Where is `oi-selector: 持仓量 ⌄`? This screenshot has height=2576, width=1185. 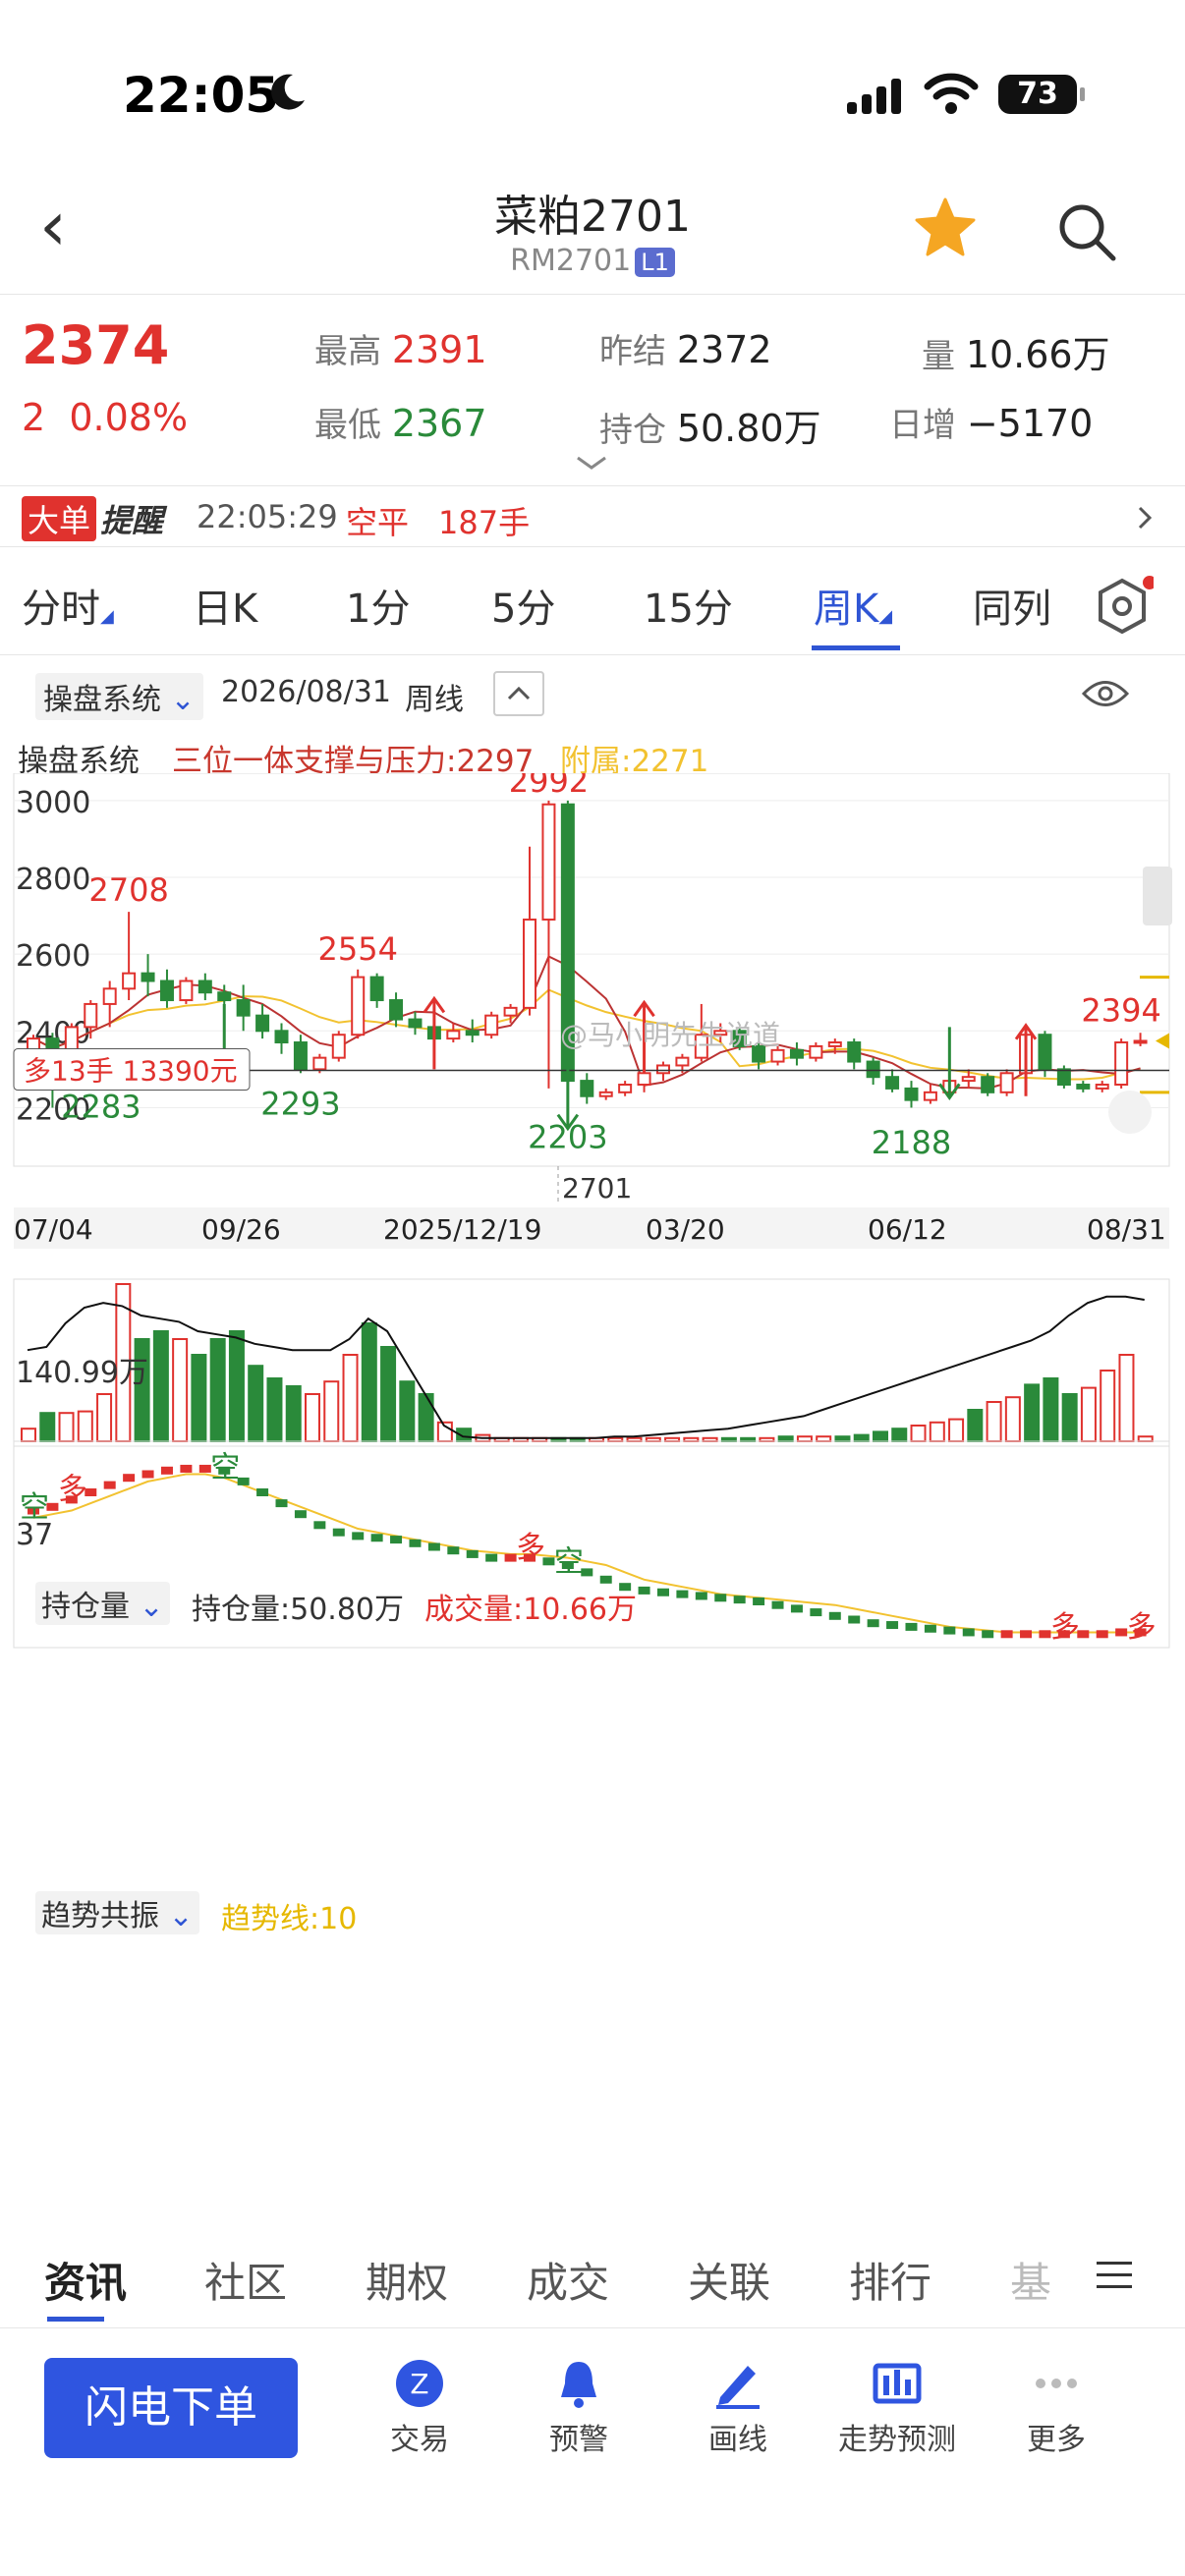 oi-selector: 持仓量 ⌄ is located at coordinates (103, 1603).